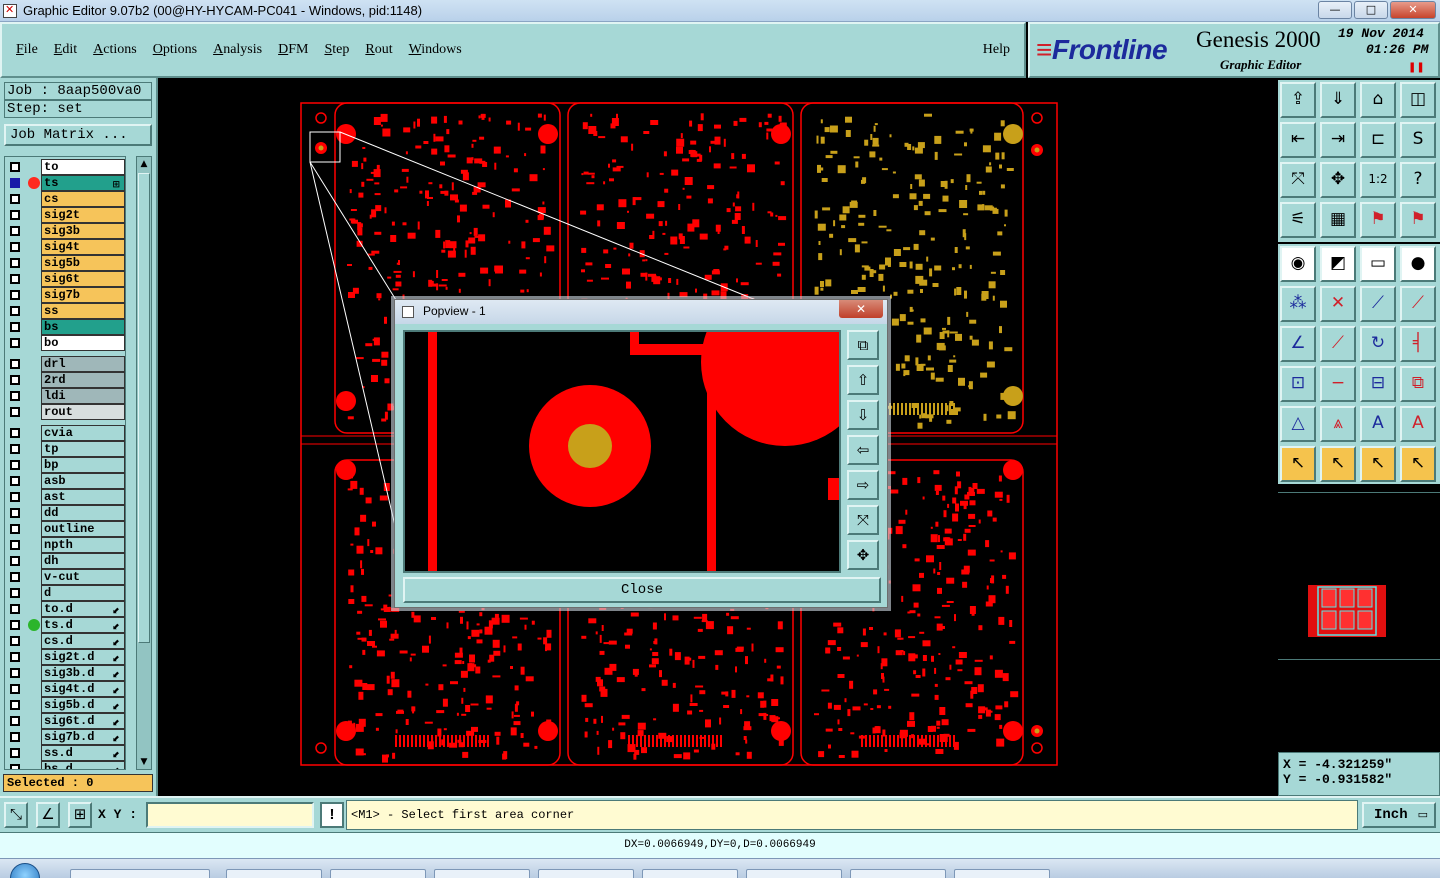 The height and width of the screenshot is (878, 1440). Describe the element at coordinates (83, 183) in the screenshot. I see `layer-name: ts ⊞` at that location.